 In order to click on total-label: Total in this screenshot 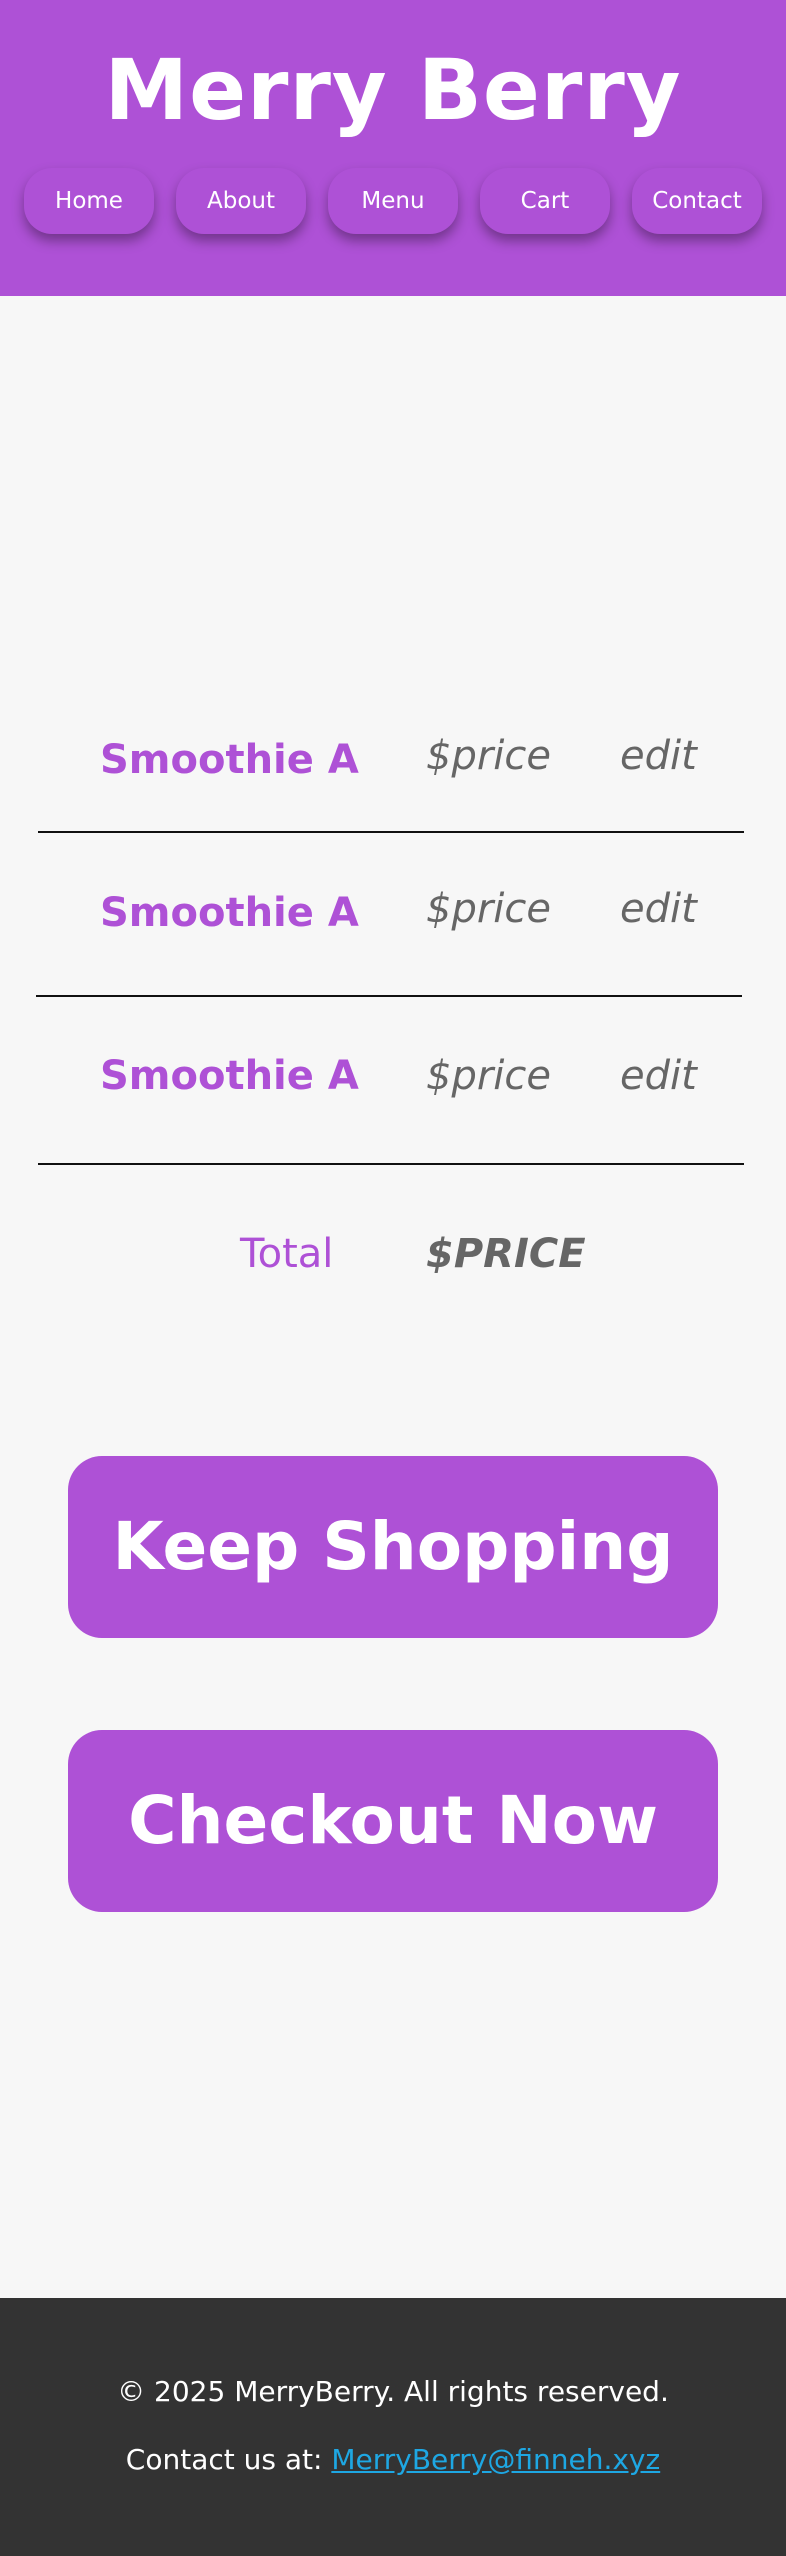, I will do `click(287, 1254)`.